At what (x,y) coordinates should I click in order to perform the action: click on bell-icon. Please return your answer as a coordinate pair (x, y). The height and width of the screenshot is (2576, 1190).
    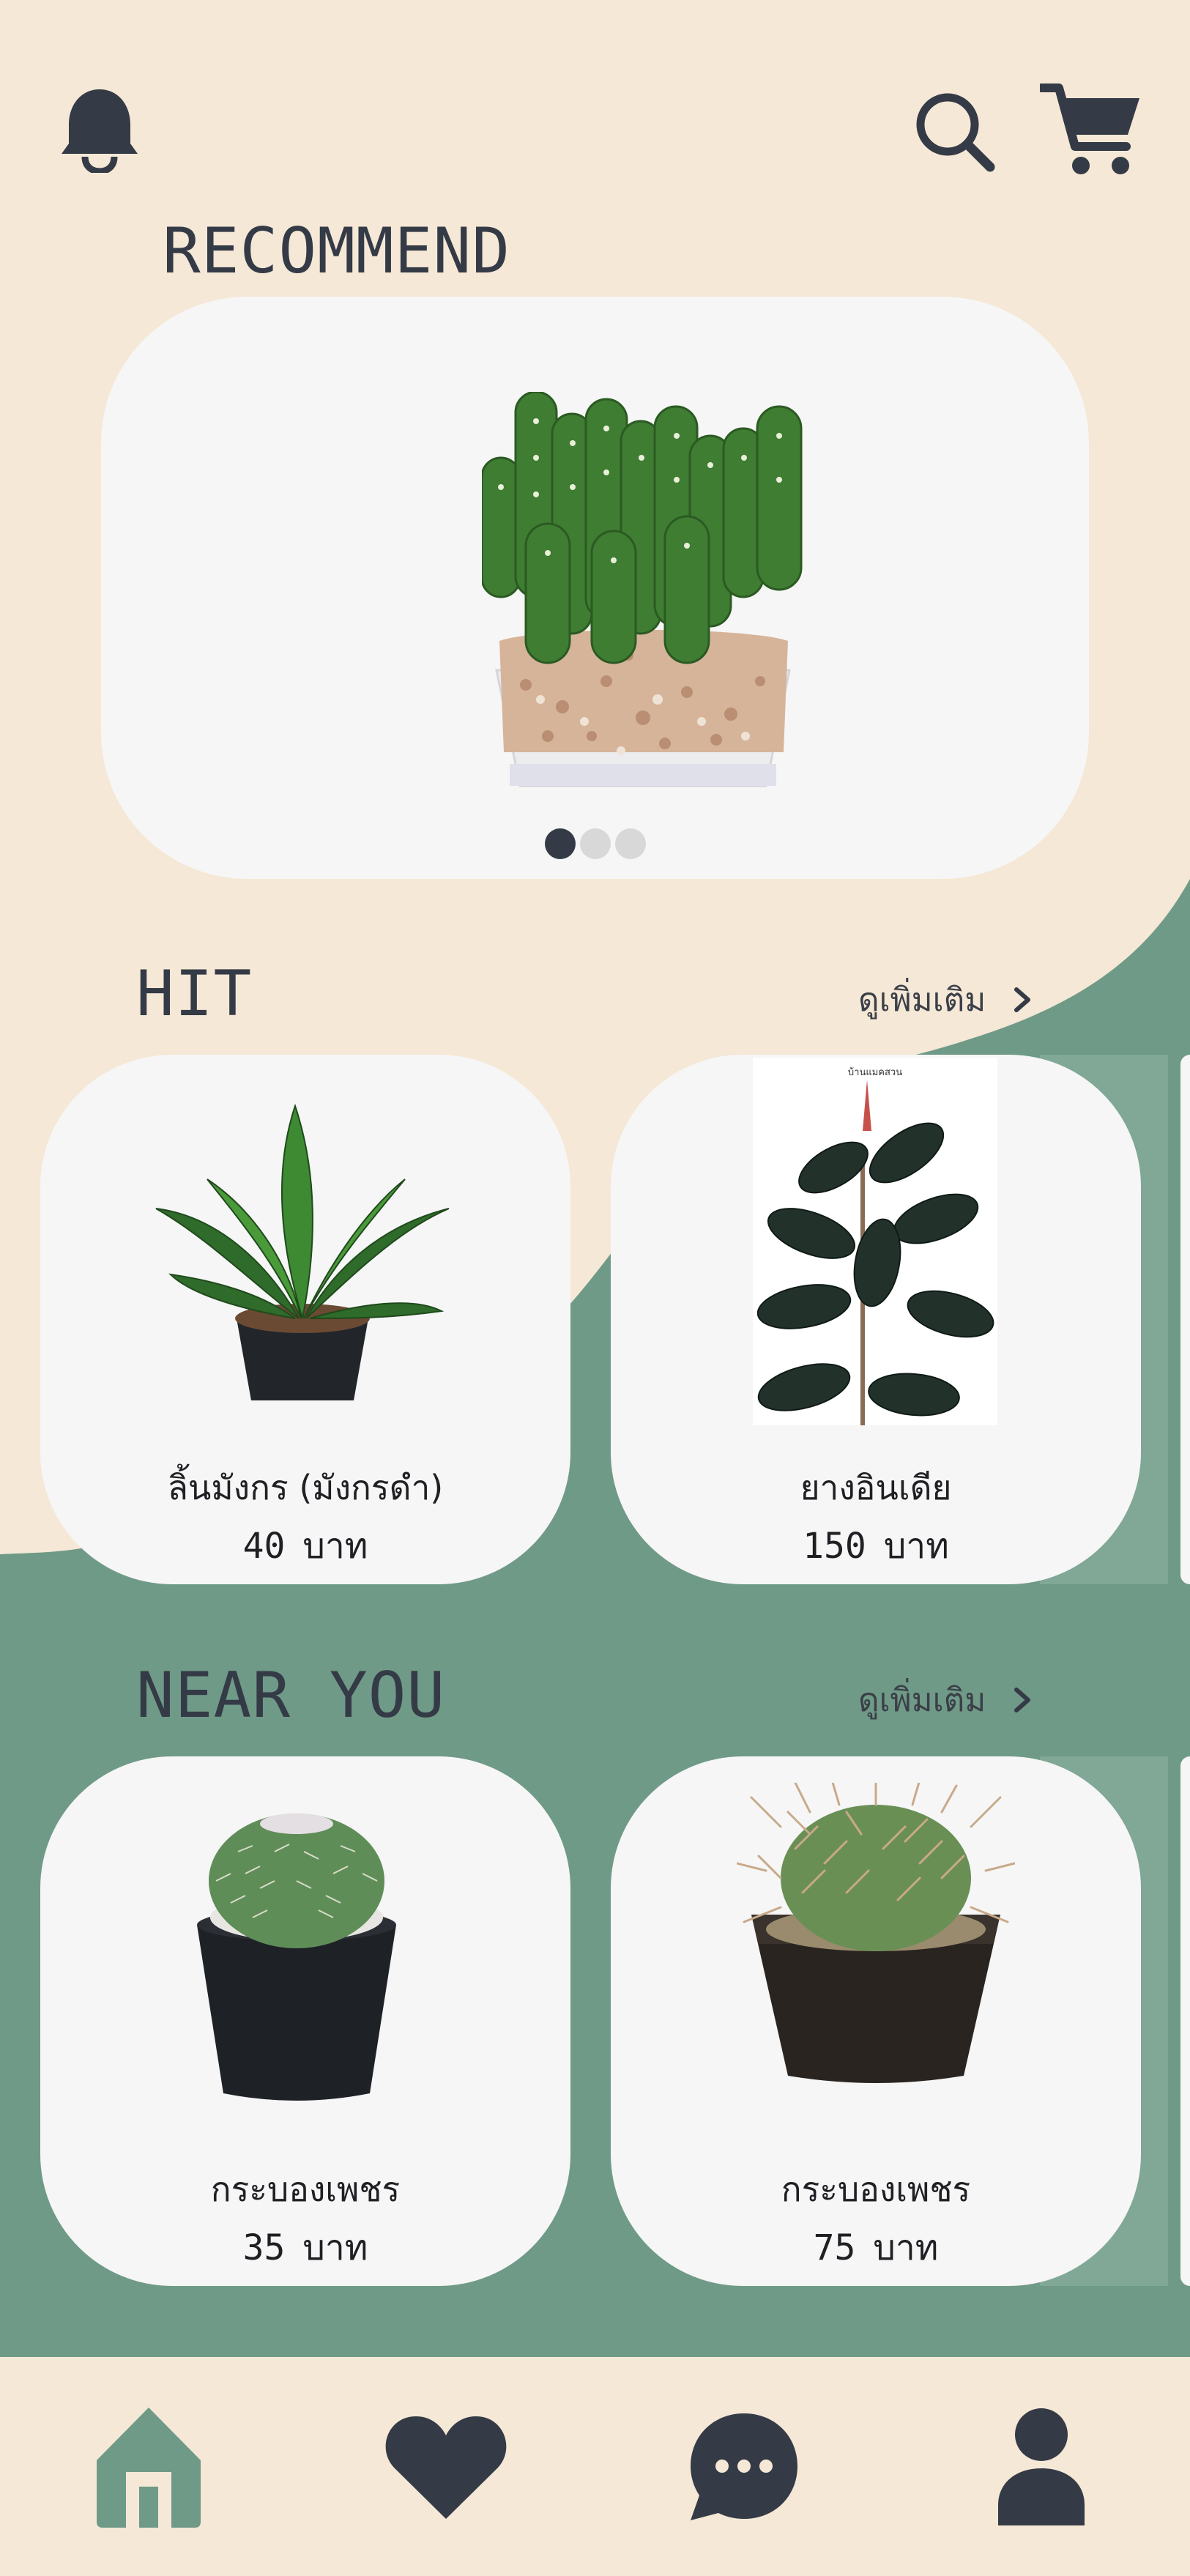
    Looking at the image, I should click on (100, 129).